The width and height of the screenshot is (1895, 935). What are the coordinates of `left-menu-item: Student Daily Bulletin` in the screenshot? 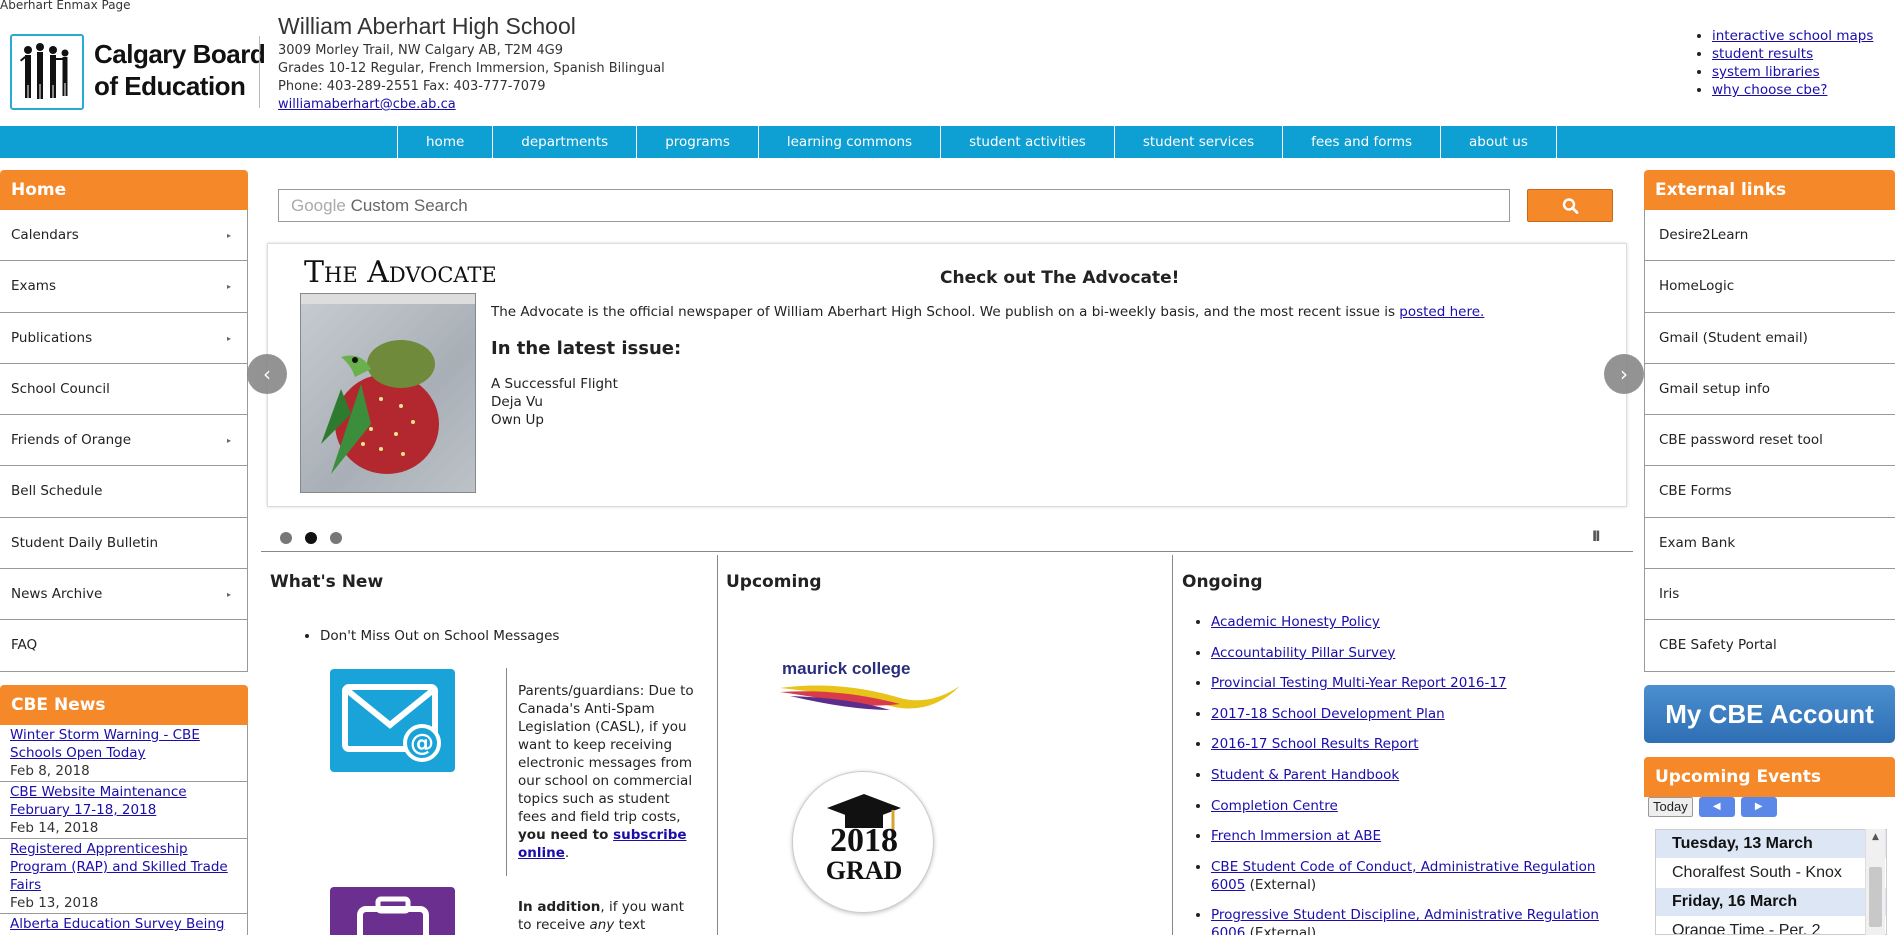 It's located at (124, 543).